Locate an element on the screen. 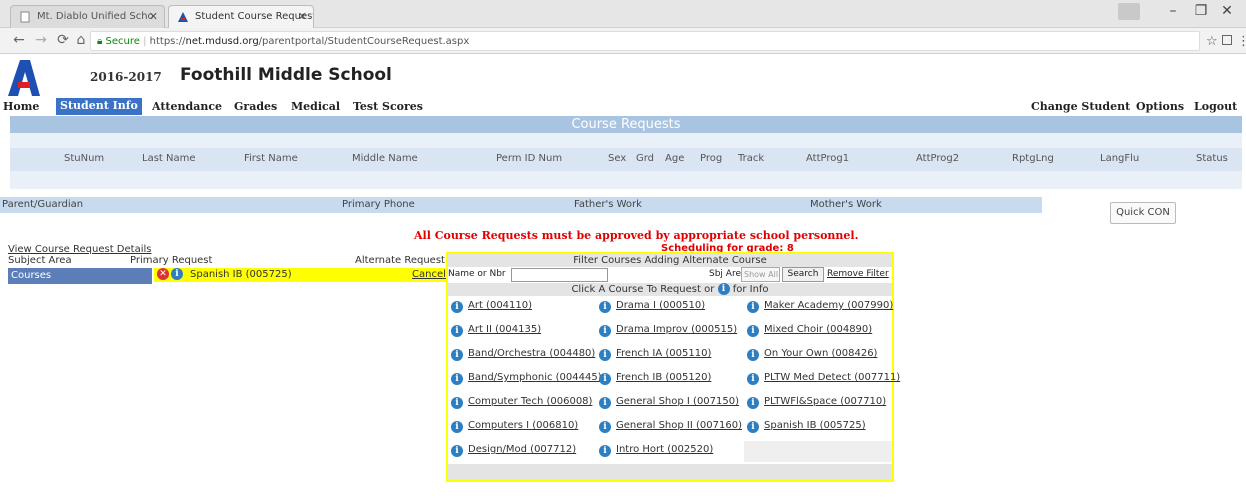 The image size is (1246, 501). sbj-area-select: Show All Courses is located at coordinates (760, 274).